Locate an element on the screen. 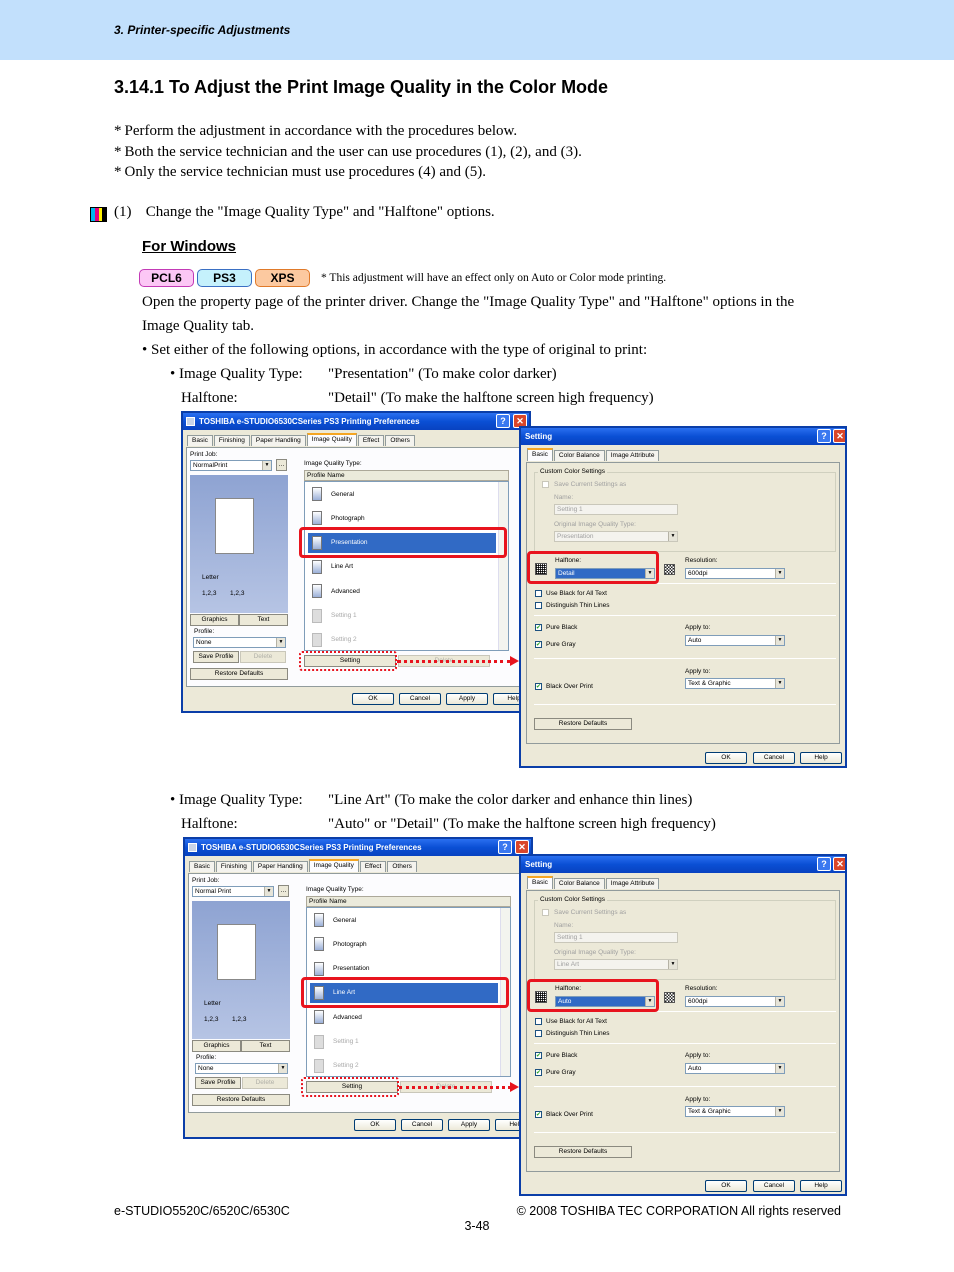 Image resolution: width=954 pixels, height=1272 pixels. print-job-select: Normal Print ▼ is located at coordinates (233, 891).